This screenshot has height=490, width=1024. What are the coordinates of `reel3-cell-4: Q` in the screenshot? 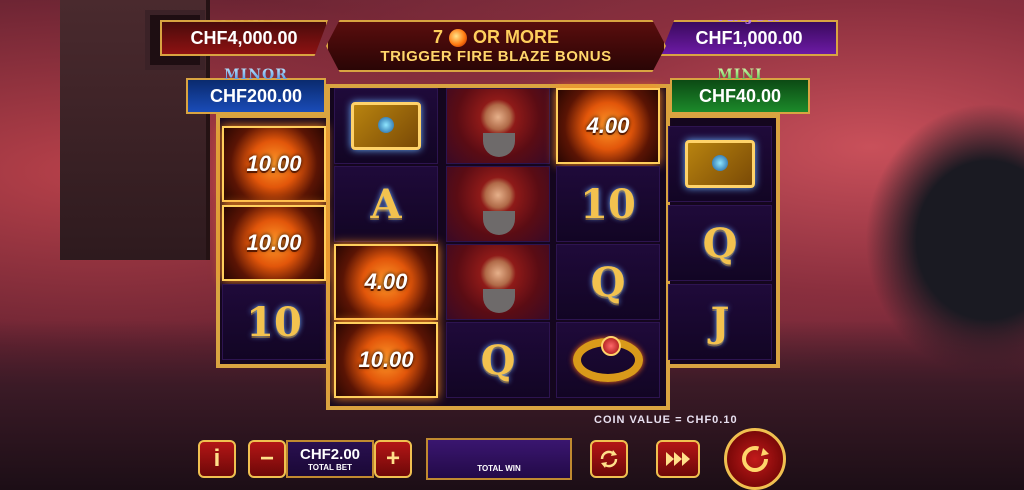 It's located at (498, 360).